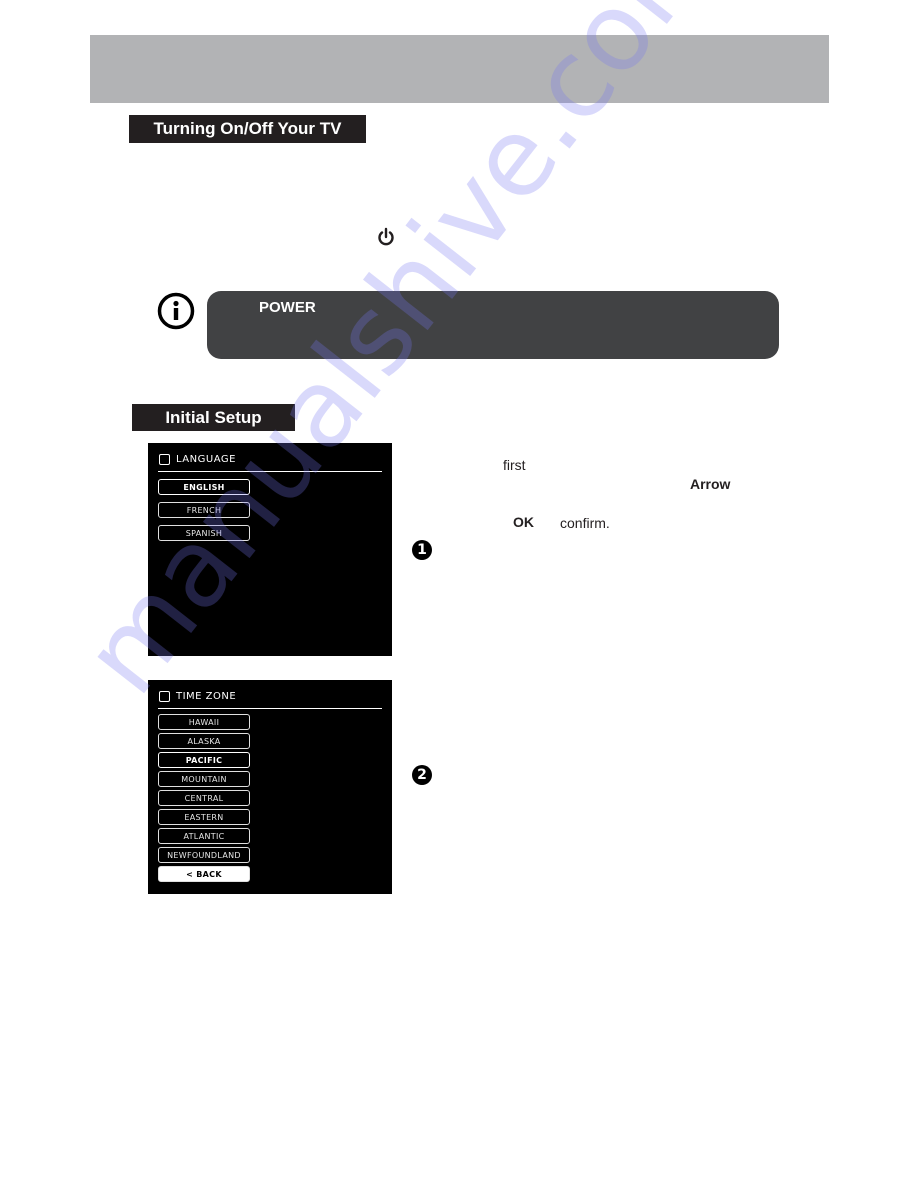  Describe the element at coordinates (386, 236) in the screenshot. I see `power-icon` at that location.